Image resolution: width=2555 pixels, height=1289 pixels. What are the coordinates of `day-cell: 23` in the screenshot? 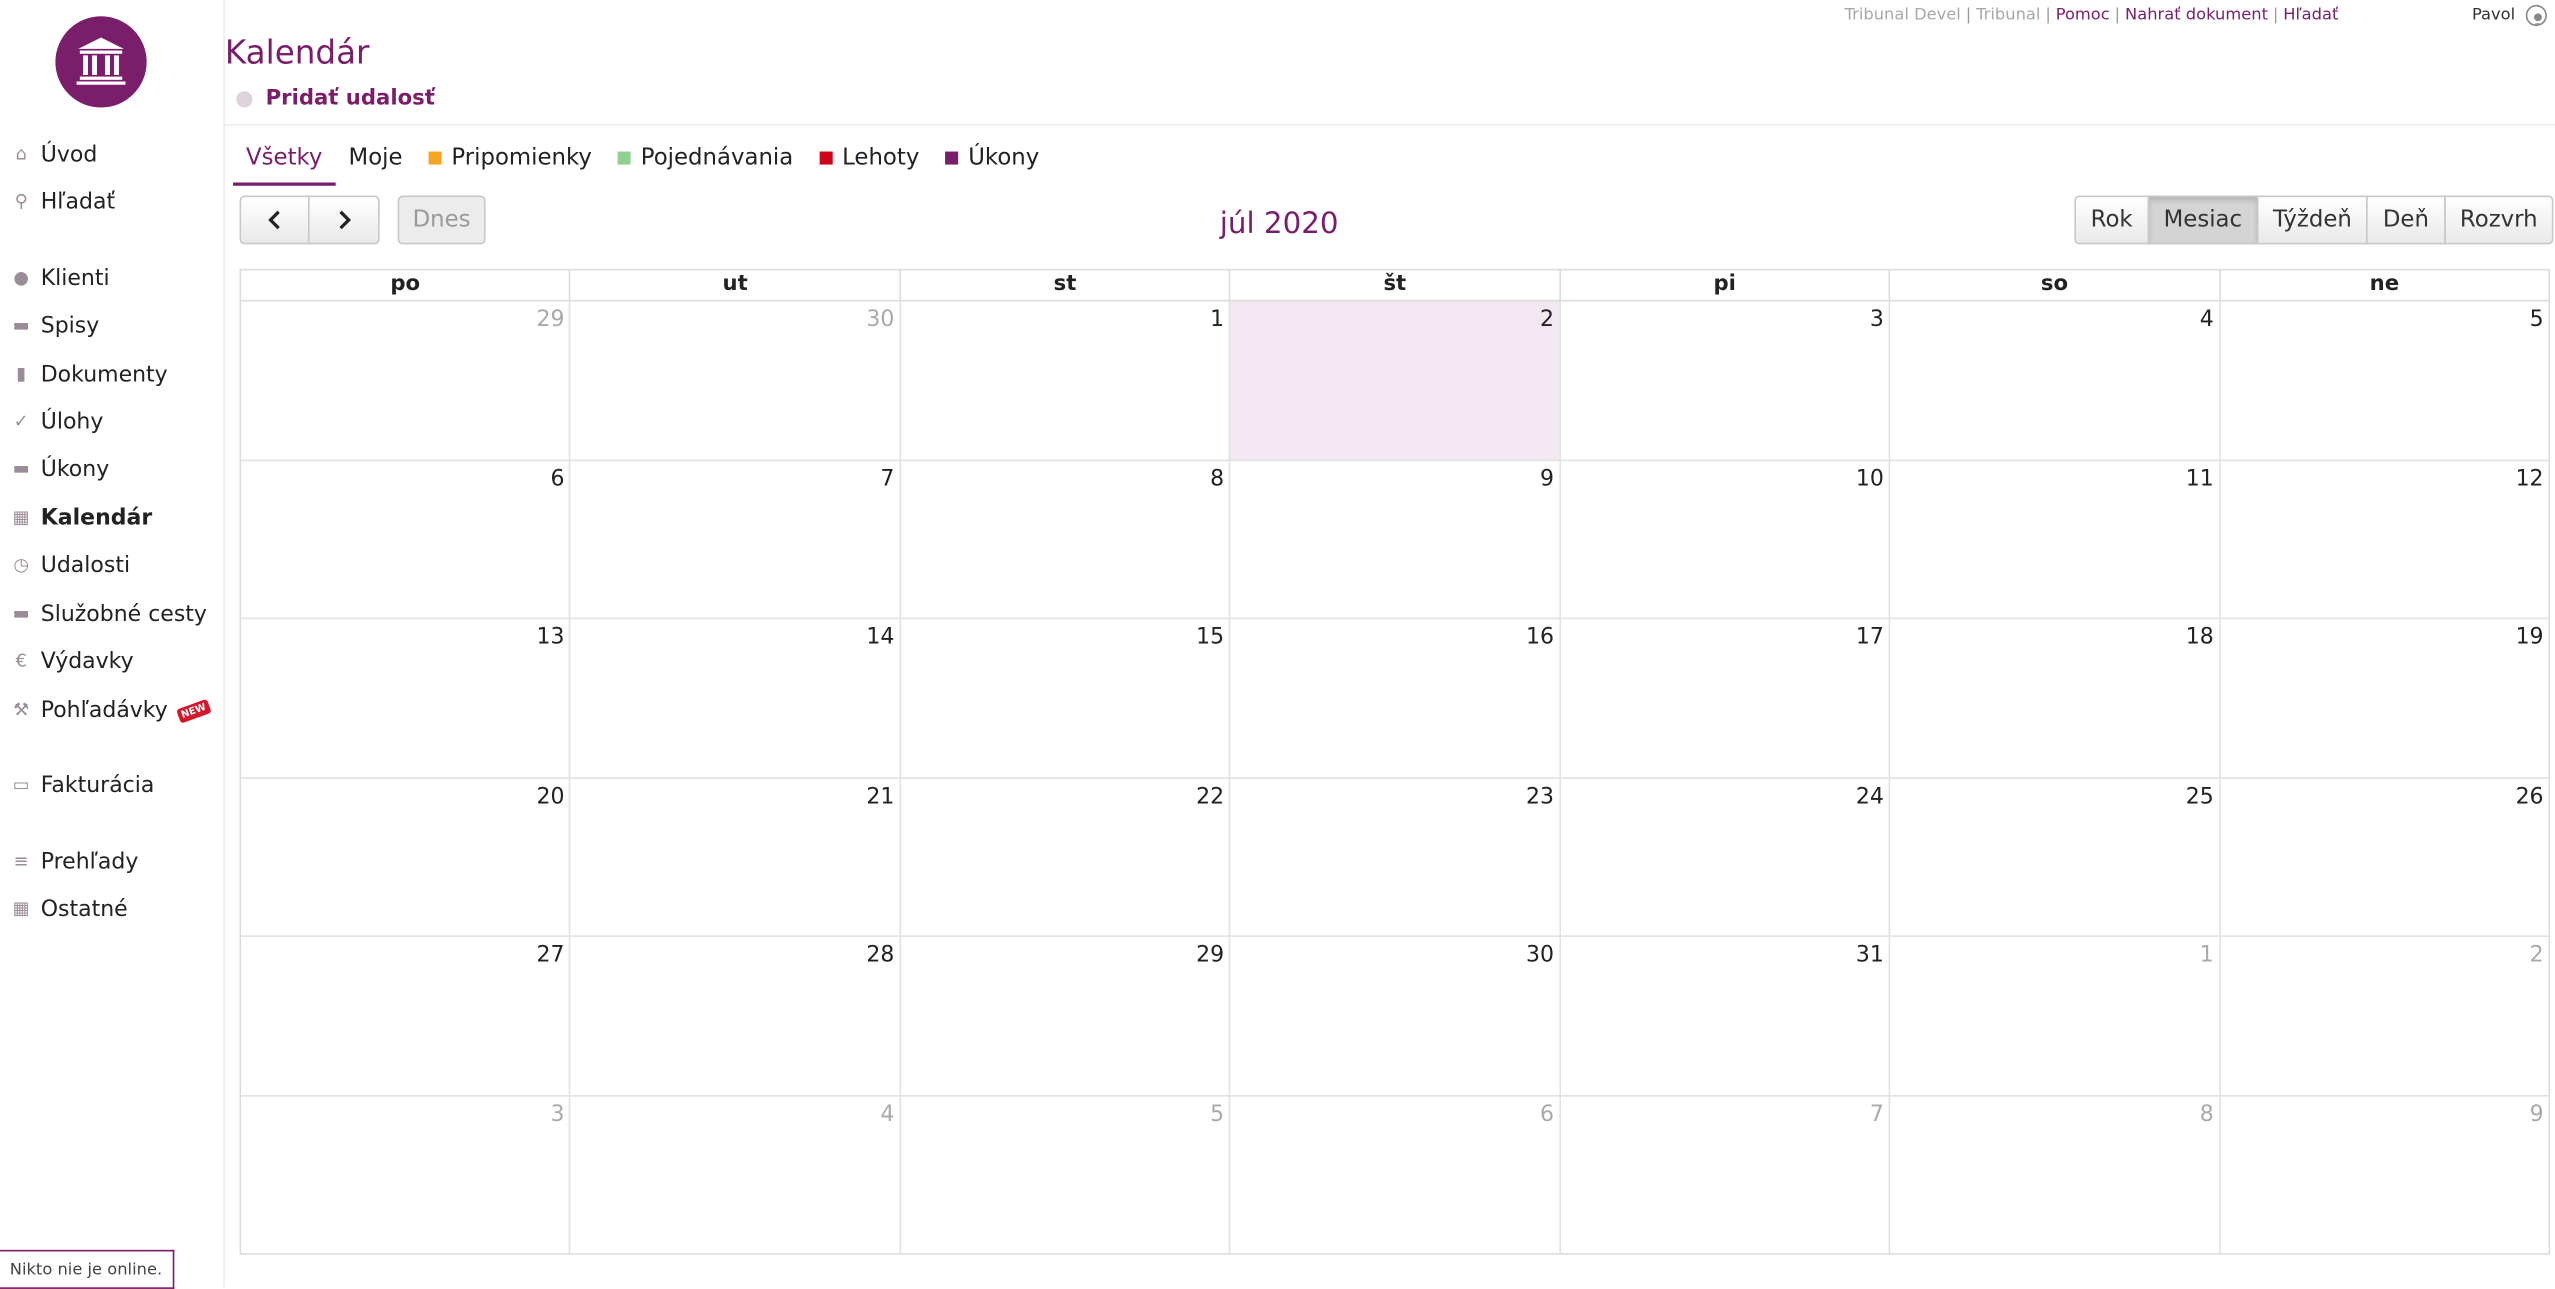 It's located at (1394, 857).